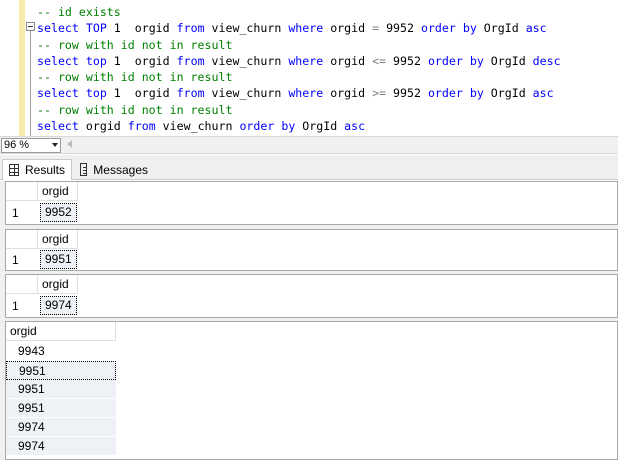  What do you see at coordinates (84, 169) in the screenshot?
I see `messages-icon` at bounding box center [84, 169].